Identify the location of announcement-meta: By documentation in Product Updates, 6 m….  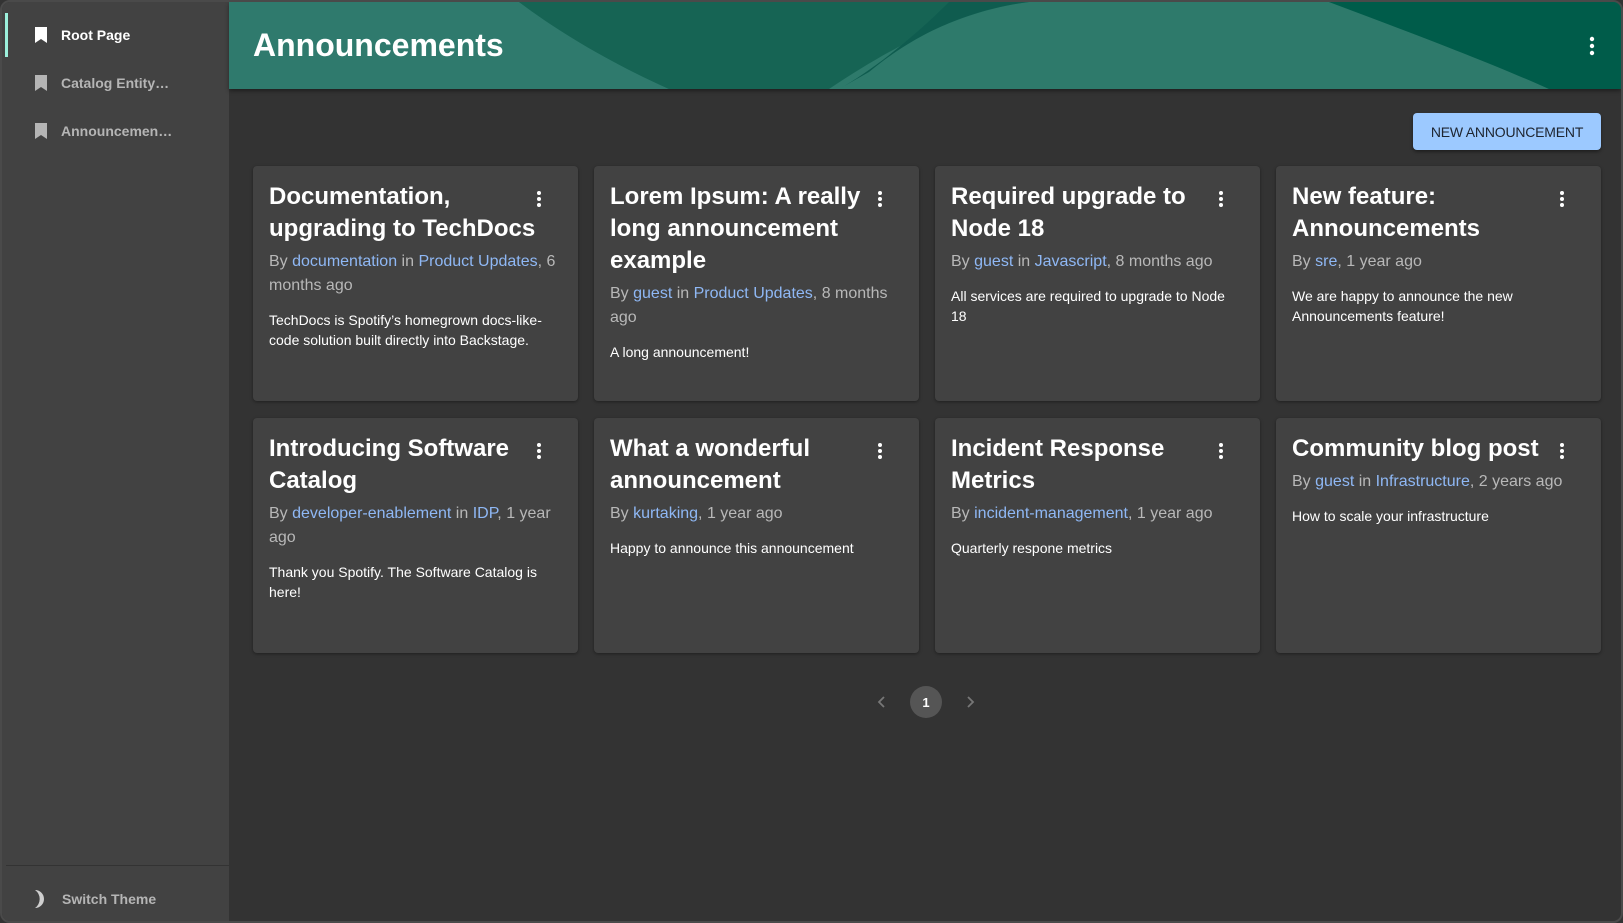
(414, 274).